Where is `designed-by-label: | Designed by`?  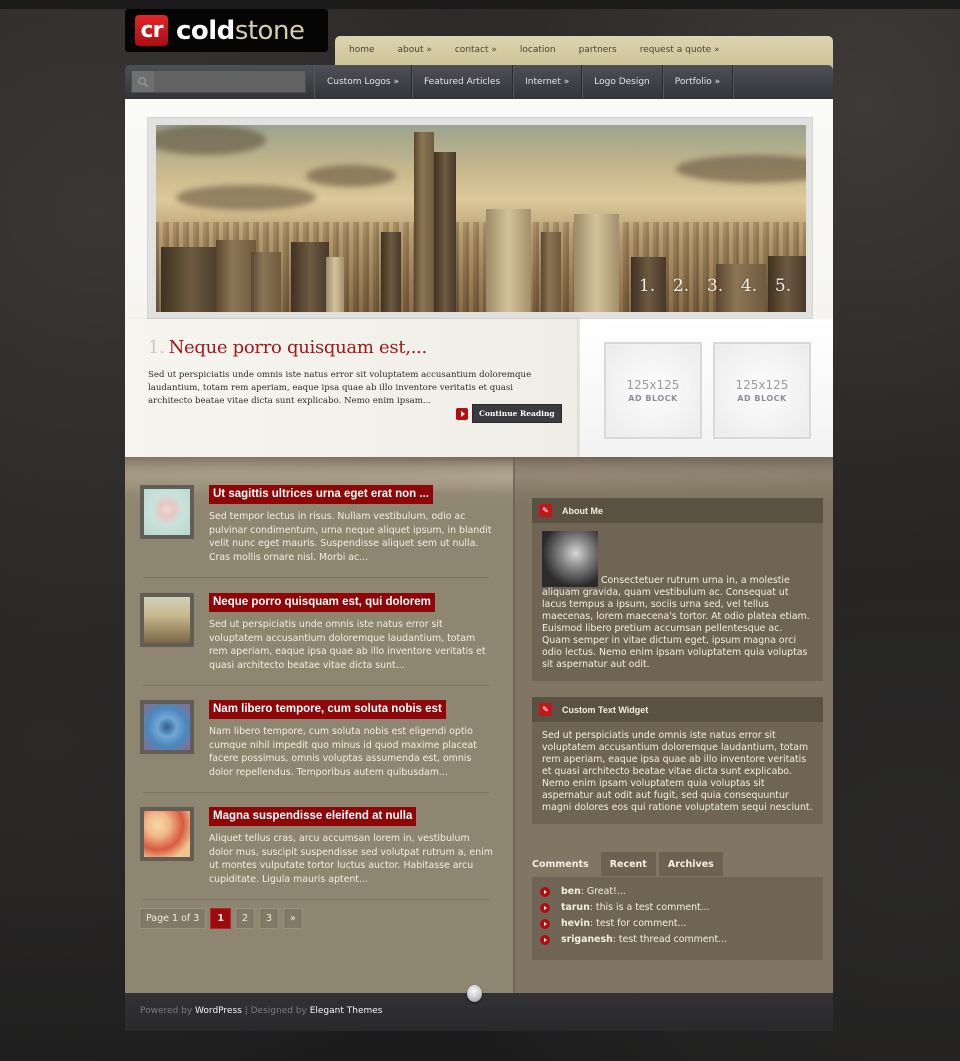 designed-by-label: | Designed by is located at coordinates (275, 1011).